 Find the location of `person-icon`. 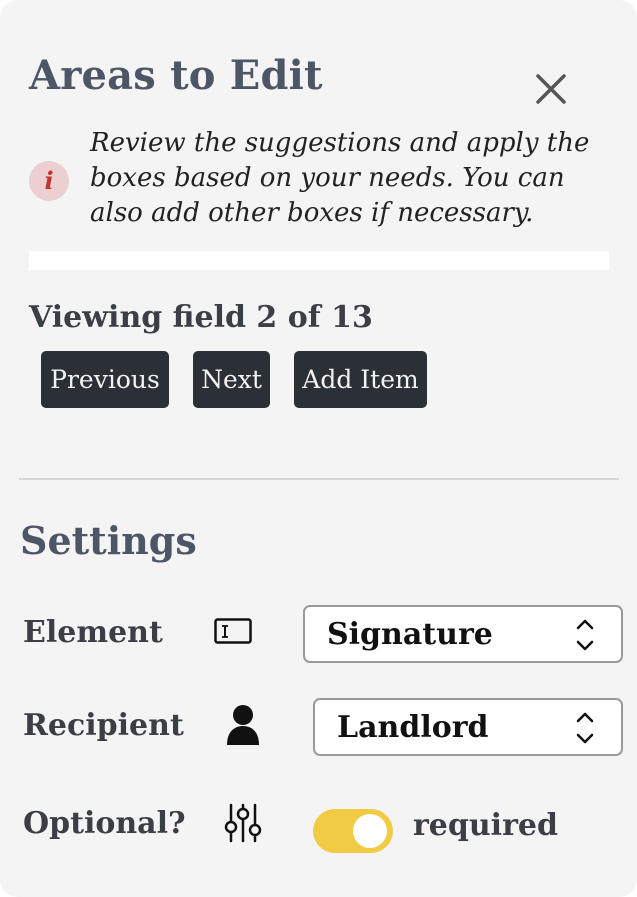

person-icon is located at coordinates (243, 726).